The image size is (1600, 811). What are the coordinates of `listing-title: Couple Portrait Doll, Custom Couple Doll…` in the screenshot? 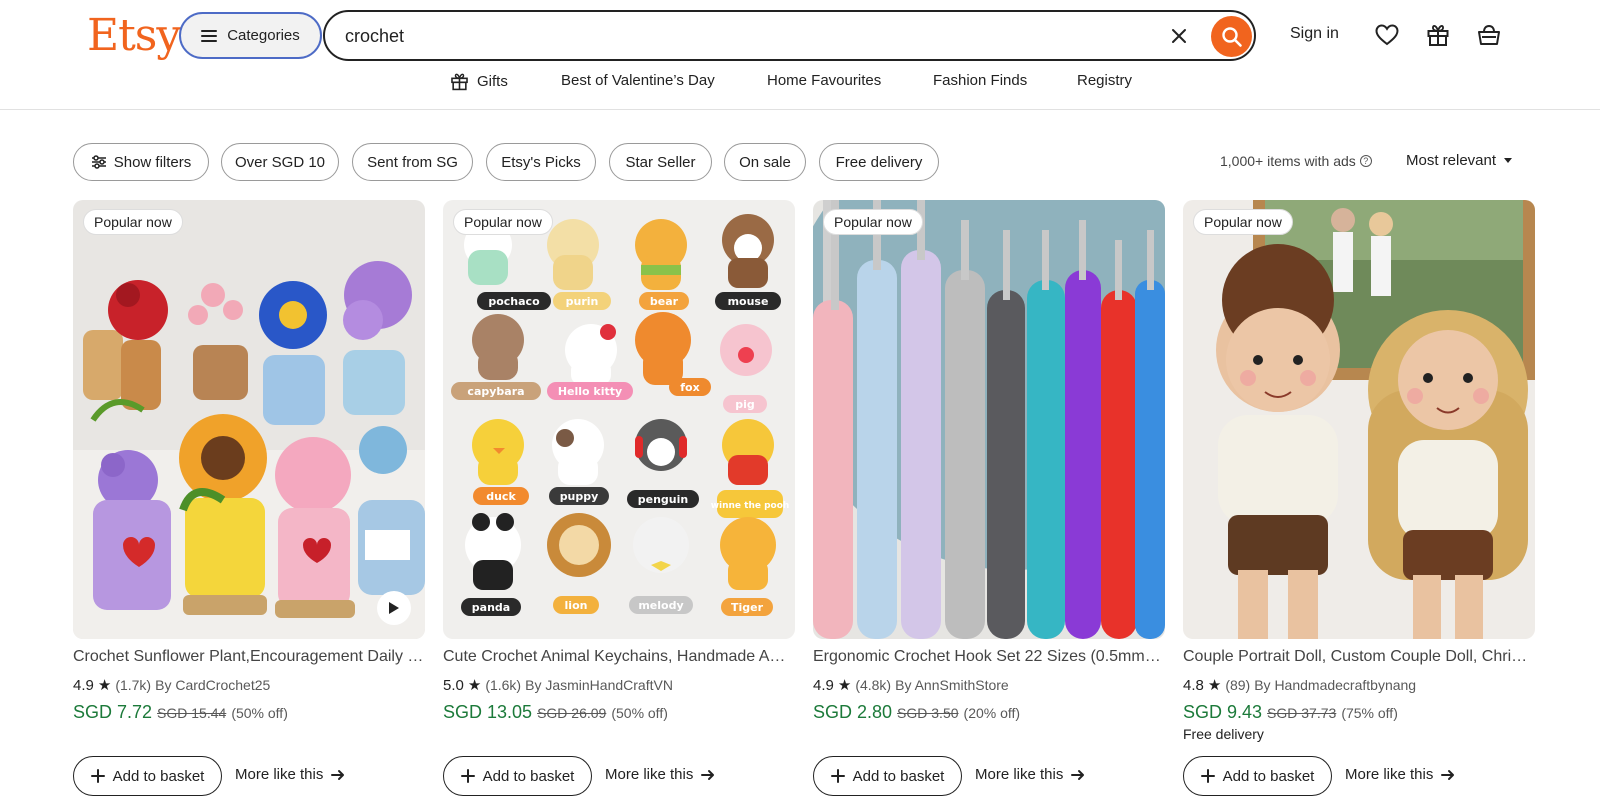 It's located at (1359, 657).